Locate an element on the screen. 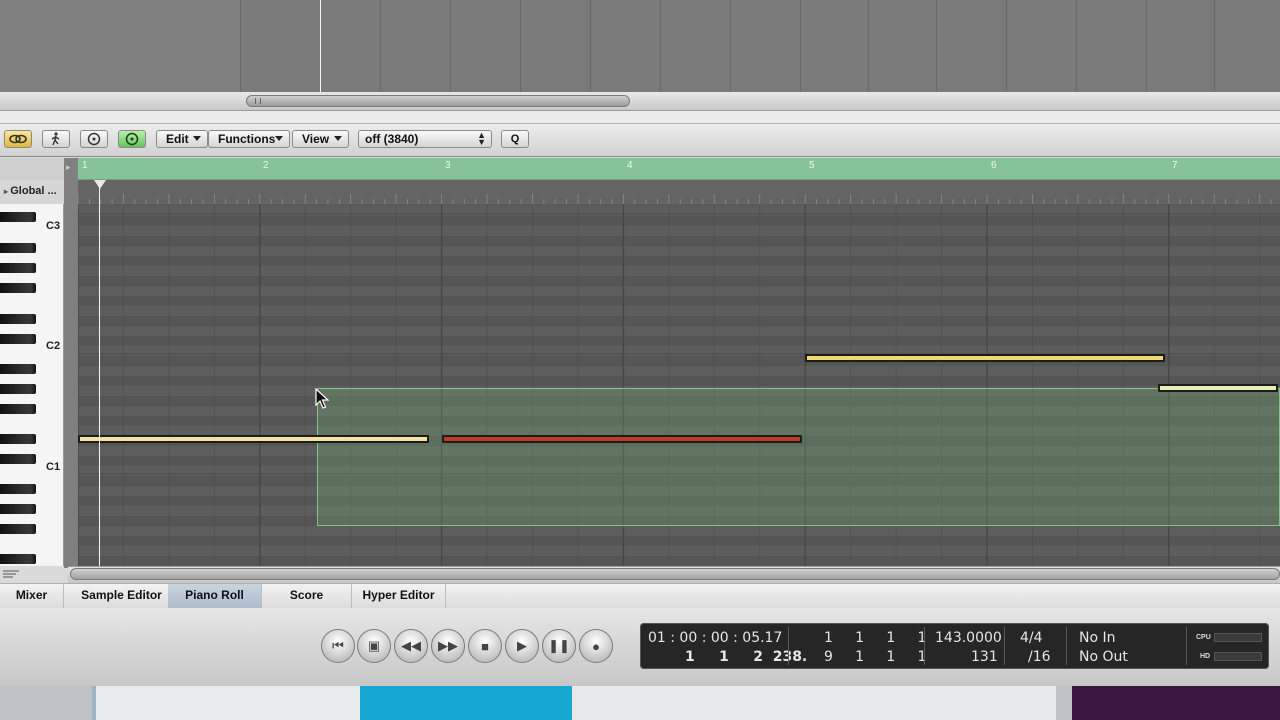  tab-piano-roll: Piano Roll is located at coordinates (215, 596).